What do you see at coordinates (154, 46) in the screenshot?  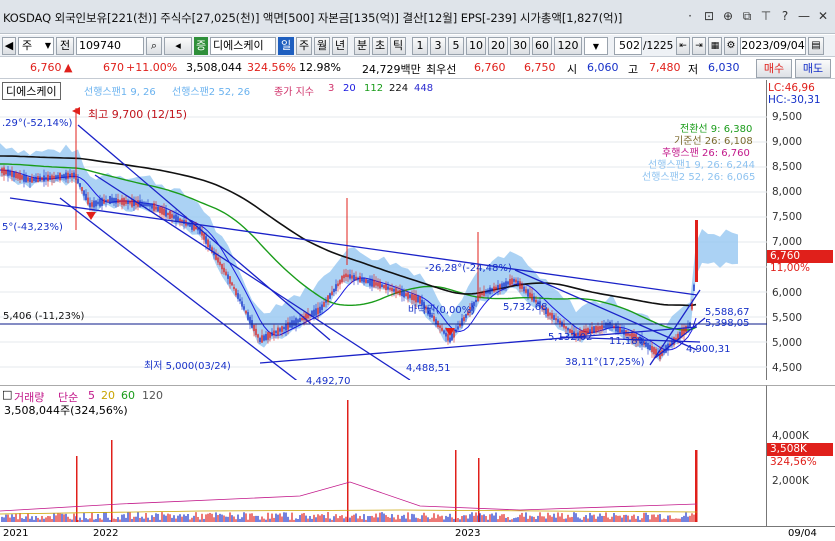 I see `search-icon: ⌕` at bounding box center [154, 46].